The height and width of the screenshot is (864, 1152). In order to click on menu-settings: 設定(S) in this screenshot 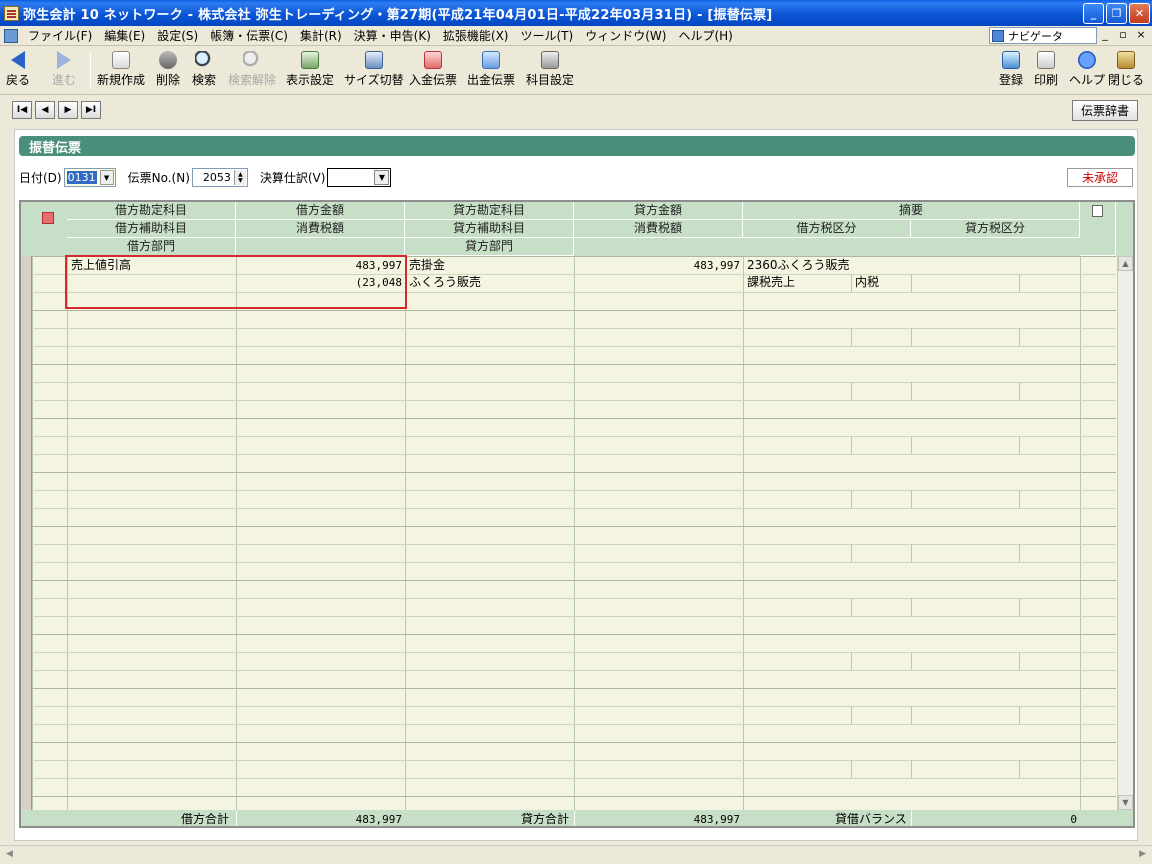, I will do `click(177, 35)`.